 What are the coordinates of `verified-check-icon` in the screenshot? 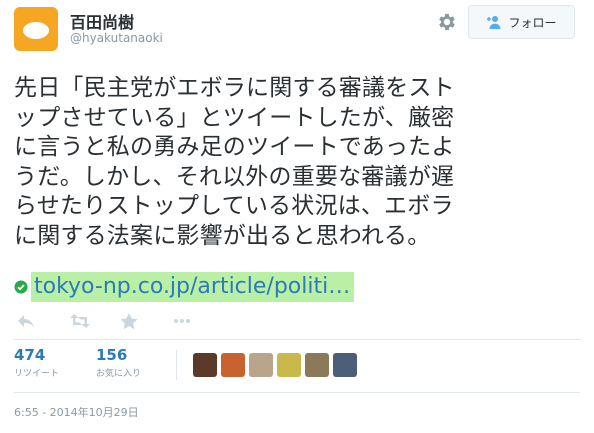 It's located at (21, 287).